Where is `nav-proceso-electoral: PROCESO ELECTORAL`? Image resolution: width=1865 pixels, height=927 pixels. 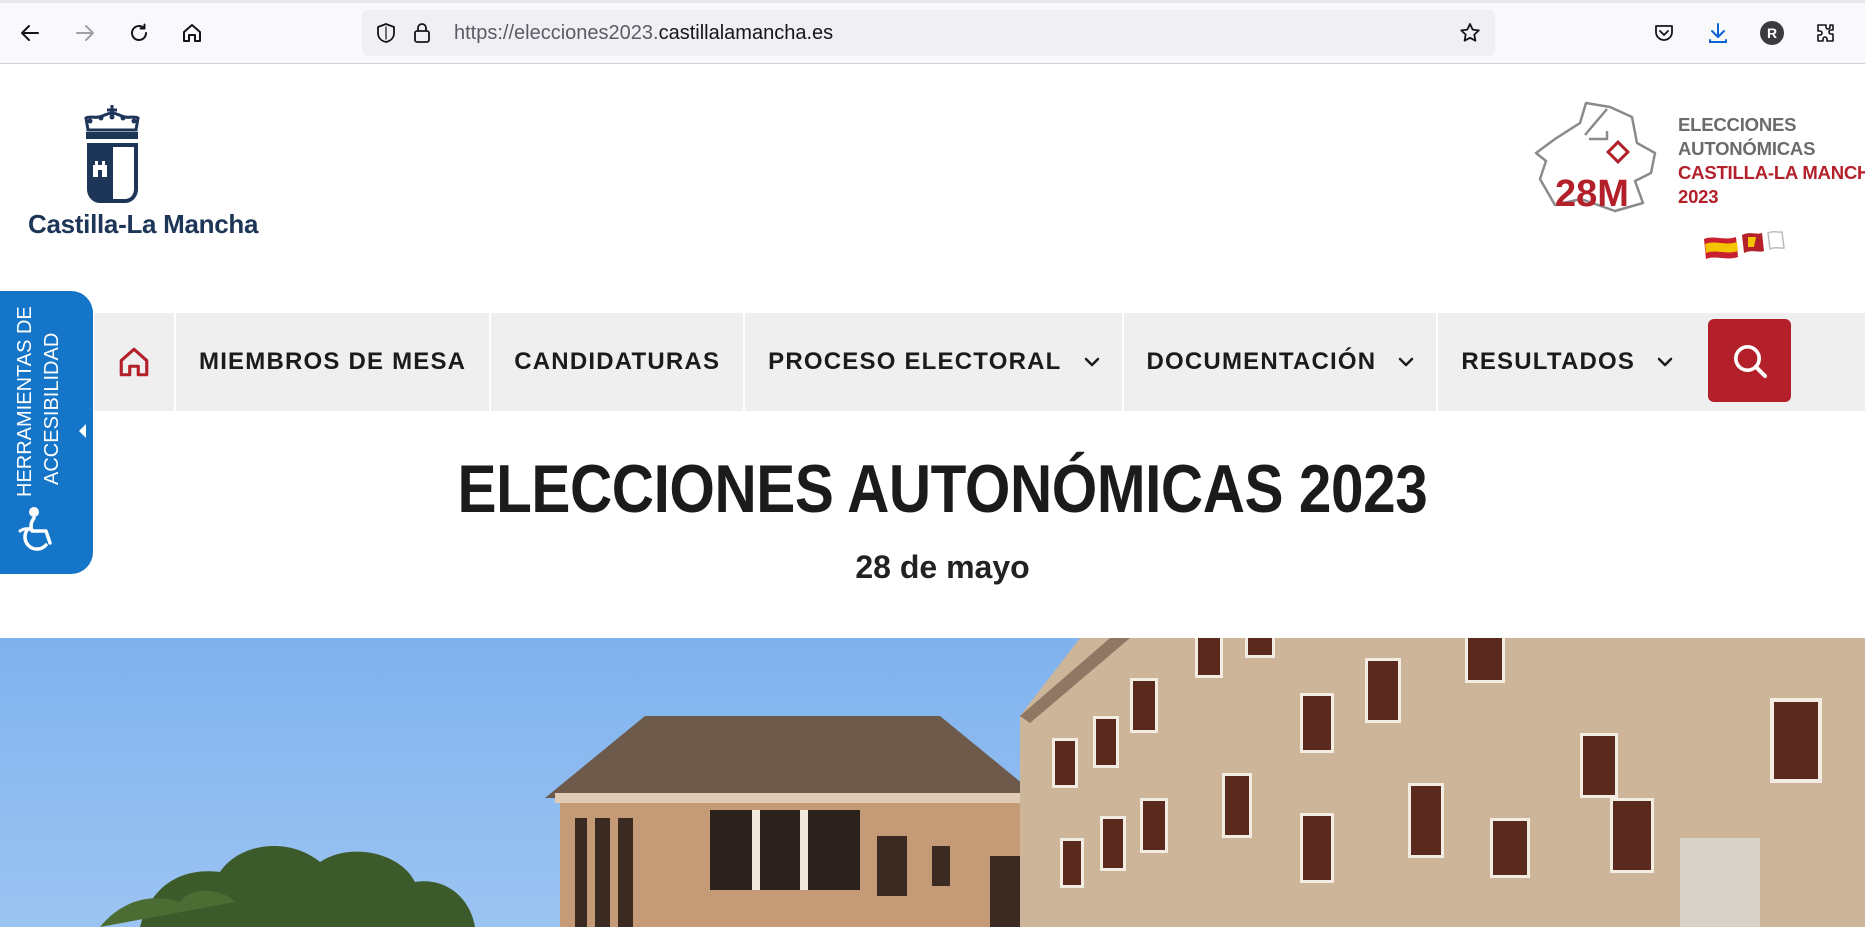
nav-proceso-electoral: PROCESO ELECTORAL is located at coordinates (934, 362).